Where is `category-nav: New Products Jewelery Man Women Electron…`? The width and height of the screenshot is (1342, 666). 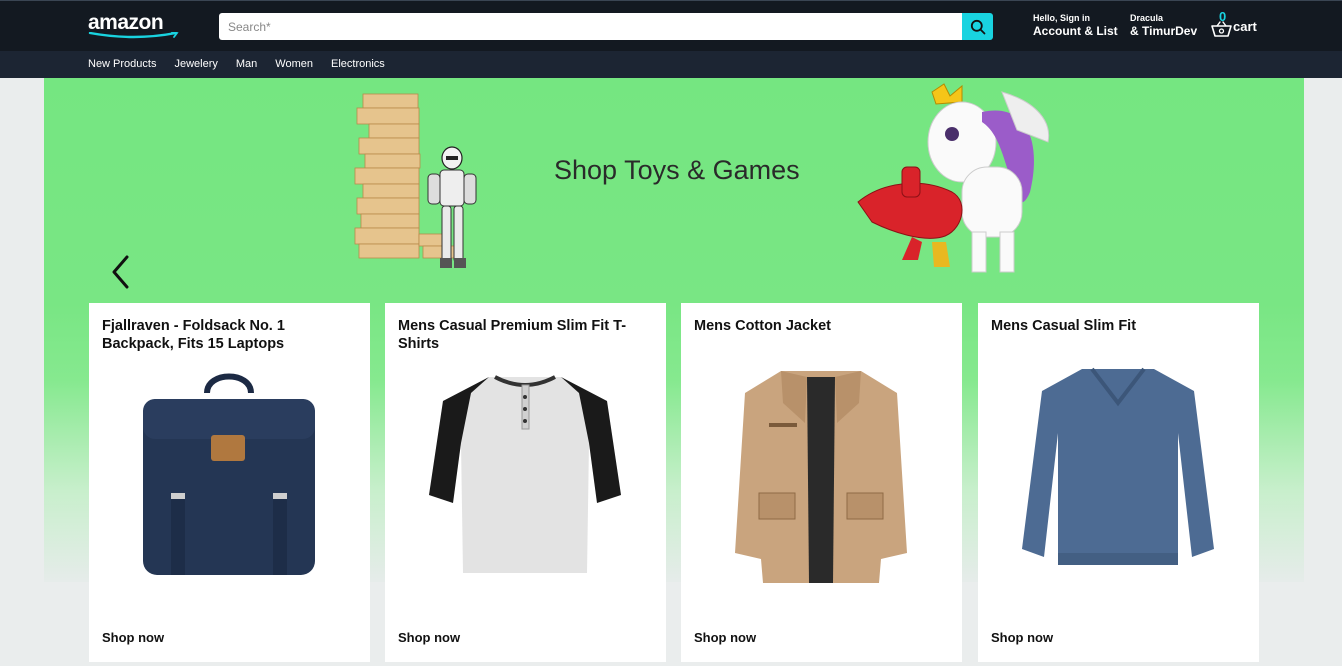
category-nav: New Products Jewelery Man Women Electron… is located at coordinates (671, 64).